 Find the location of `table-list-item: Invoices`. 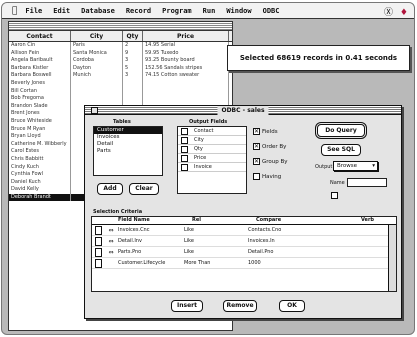

table-list-item: Invoices is located at coordinates (128, 137).